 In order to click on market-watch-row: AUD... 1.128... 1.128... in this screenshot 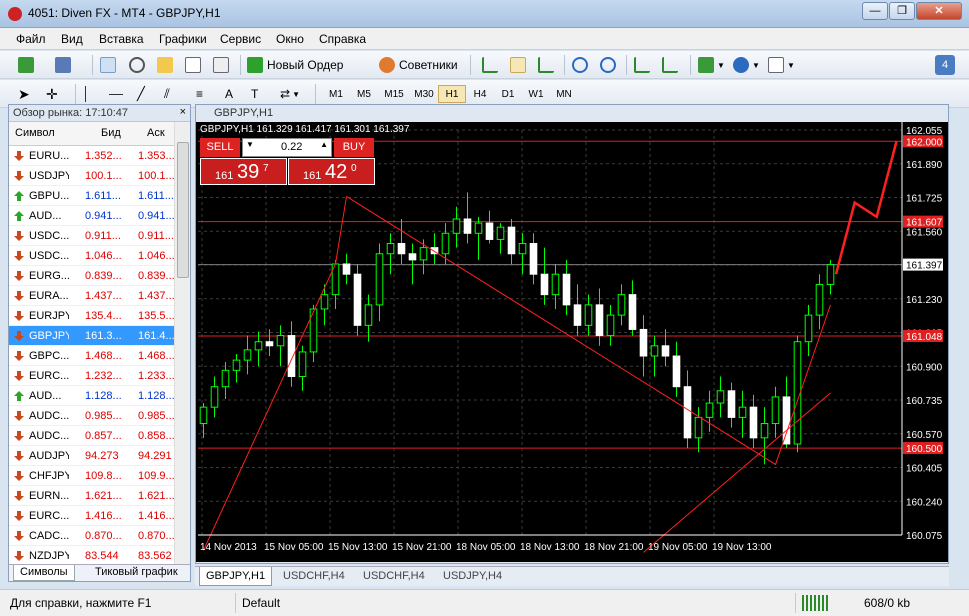, I will do `click(91, 396)`.